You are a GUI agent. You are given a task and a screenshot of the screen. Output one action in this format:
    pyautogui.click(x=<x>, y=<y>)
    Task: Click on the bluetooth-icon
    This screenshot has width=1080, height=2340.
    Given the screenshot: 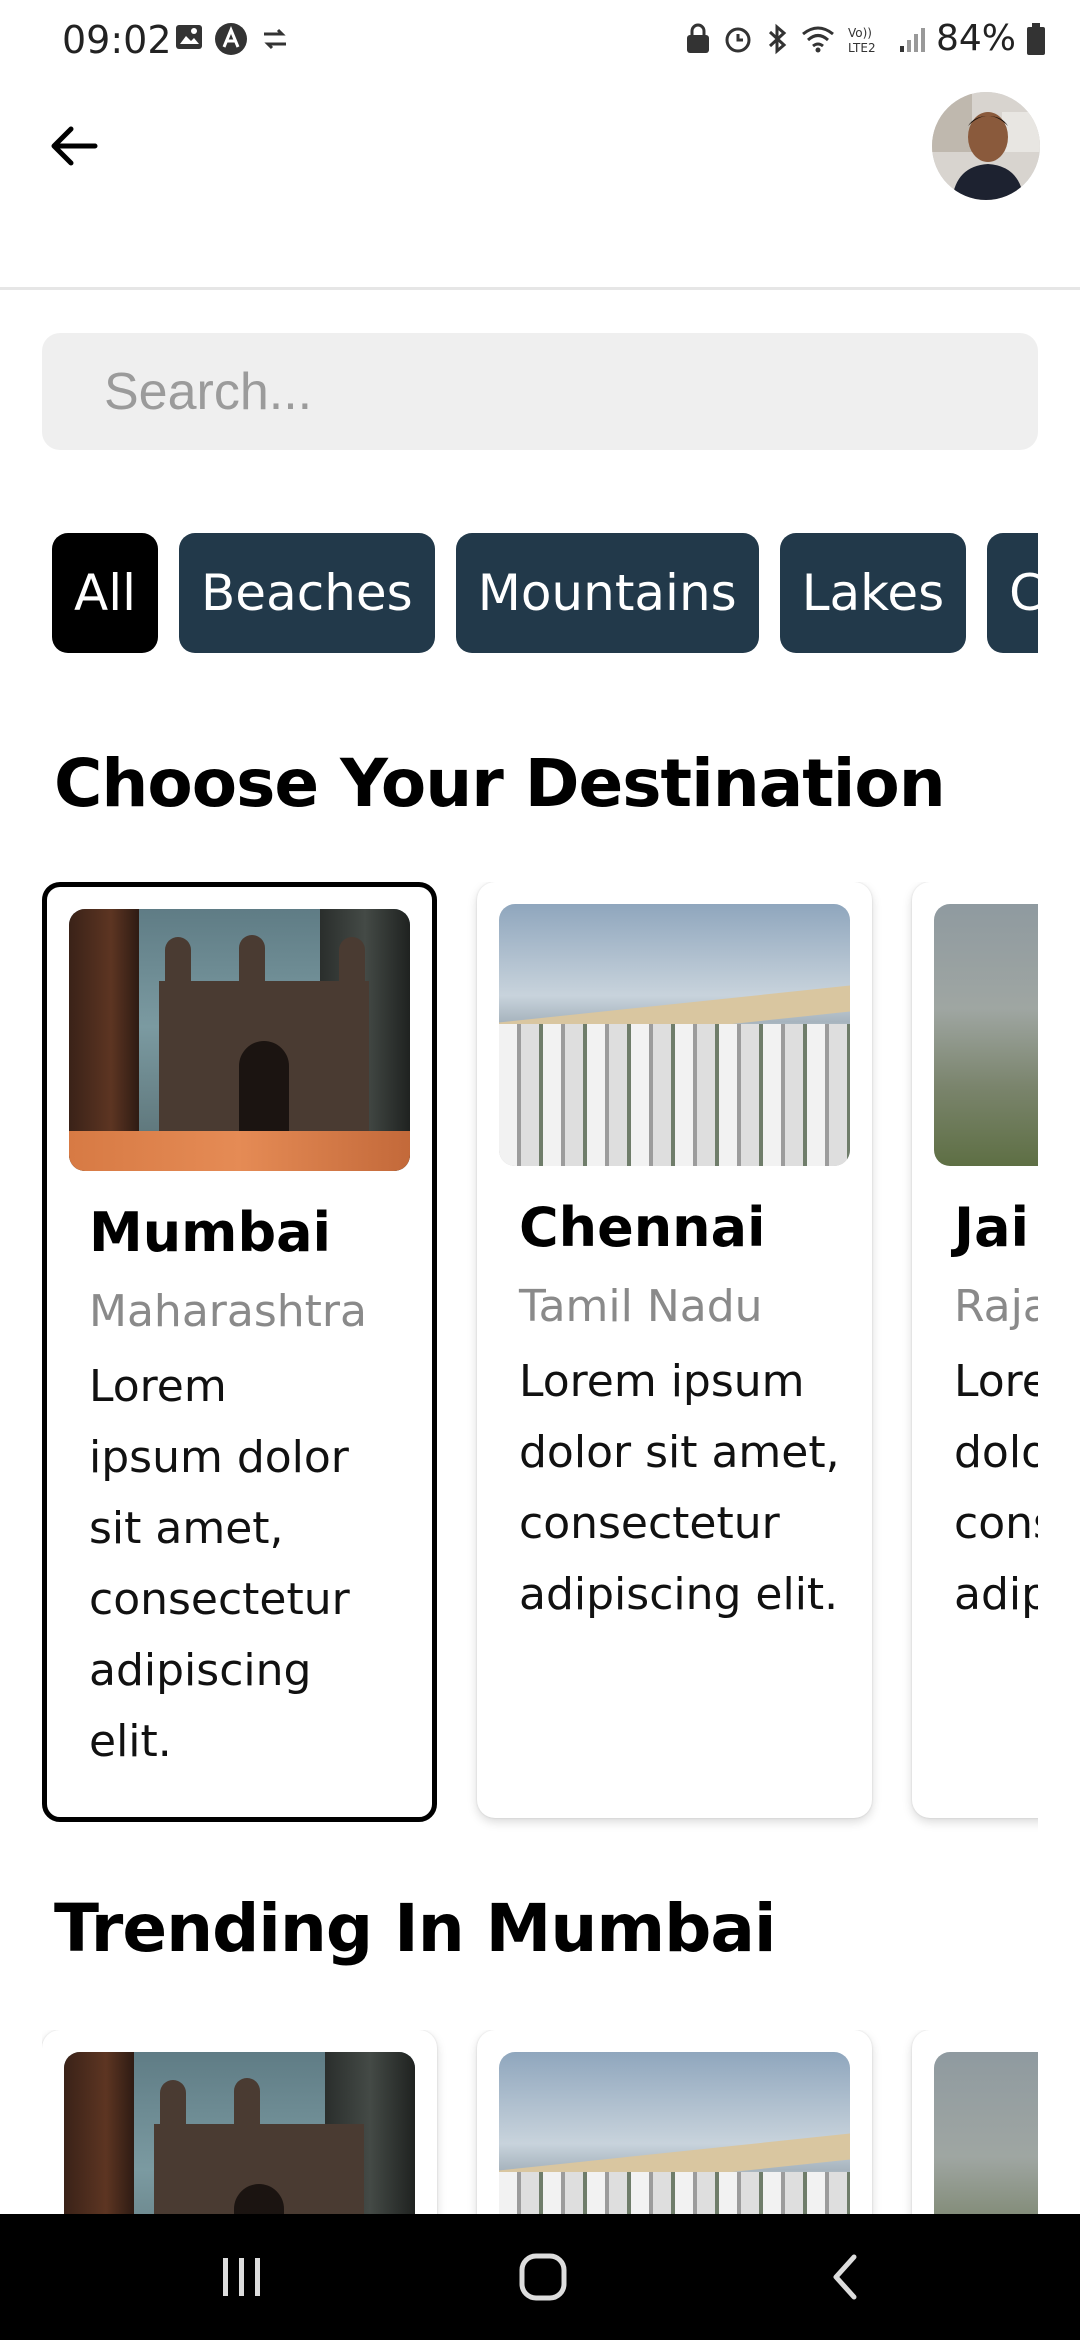 What is the action you would take?
    pyautogui.click(x=777, y=38)
    